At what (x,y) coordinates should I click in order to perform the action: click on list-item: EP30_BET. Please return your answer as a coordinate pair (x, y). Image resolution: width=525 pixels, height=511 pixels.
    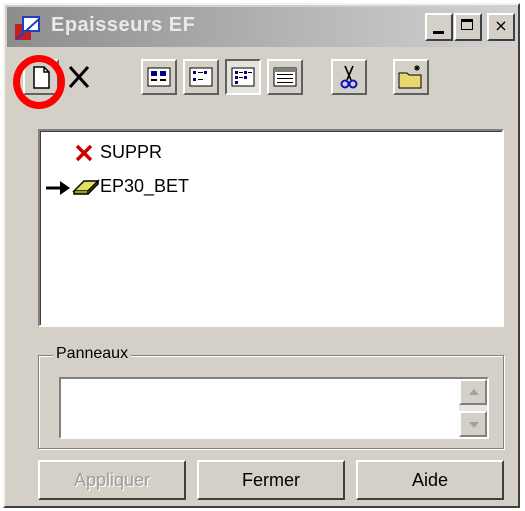
    Looking at the image, I should click on (270, 187).